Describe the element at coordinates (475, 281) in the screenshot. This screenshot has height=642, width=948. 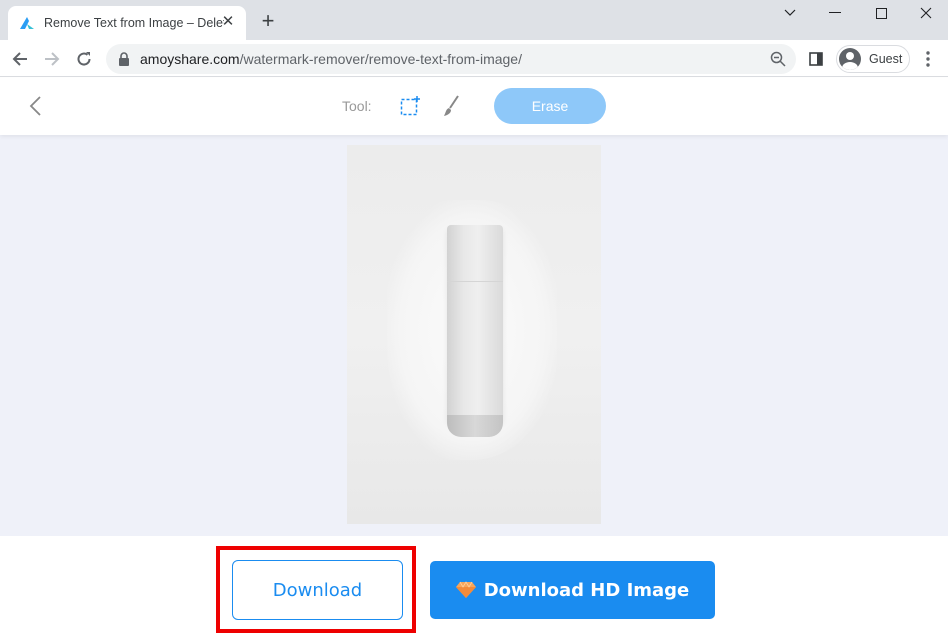
I see `bottle-seam` at that location.